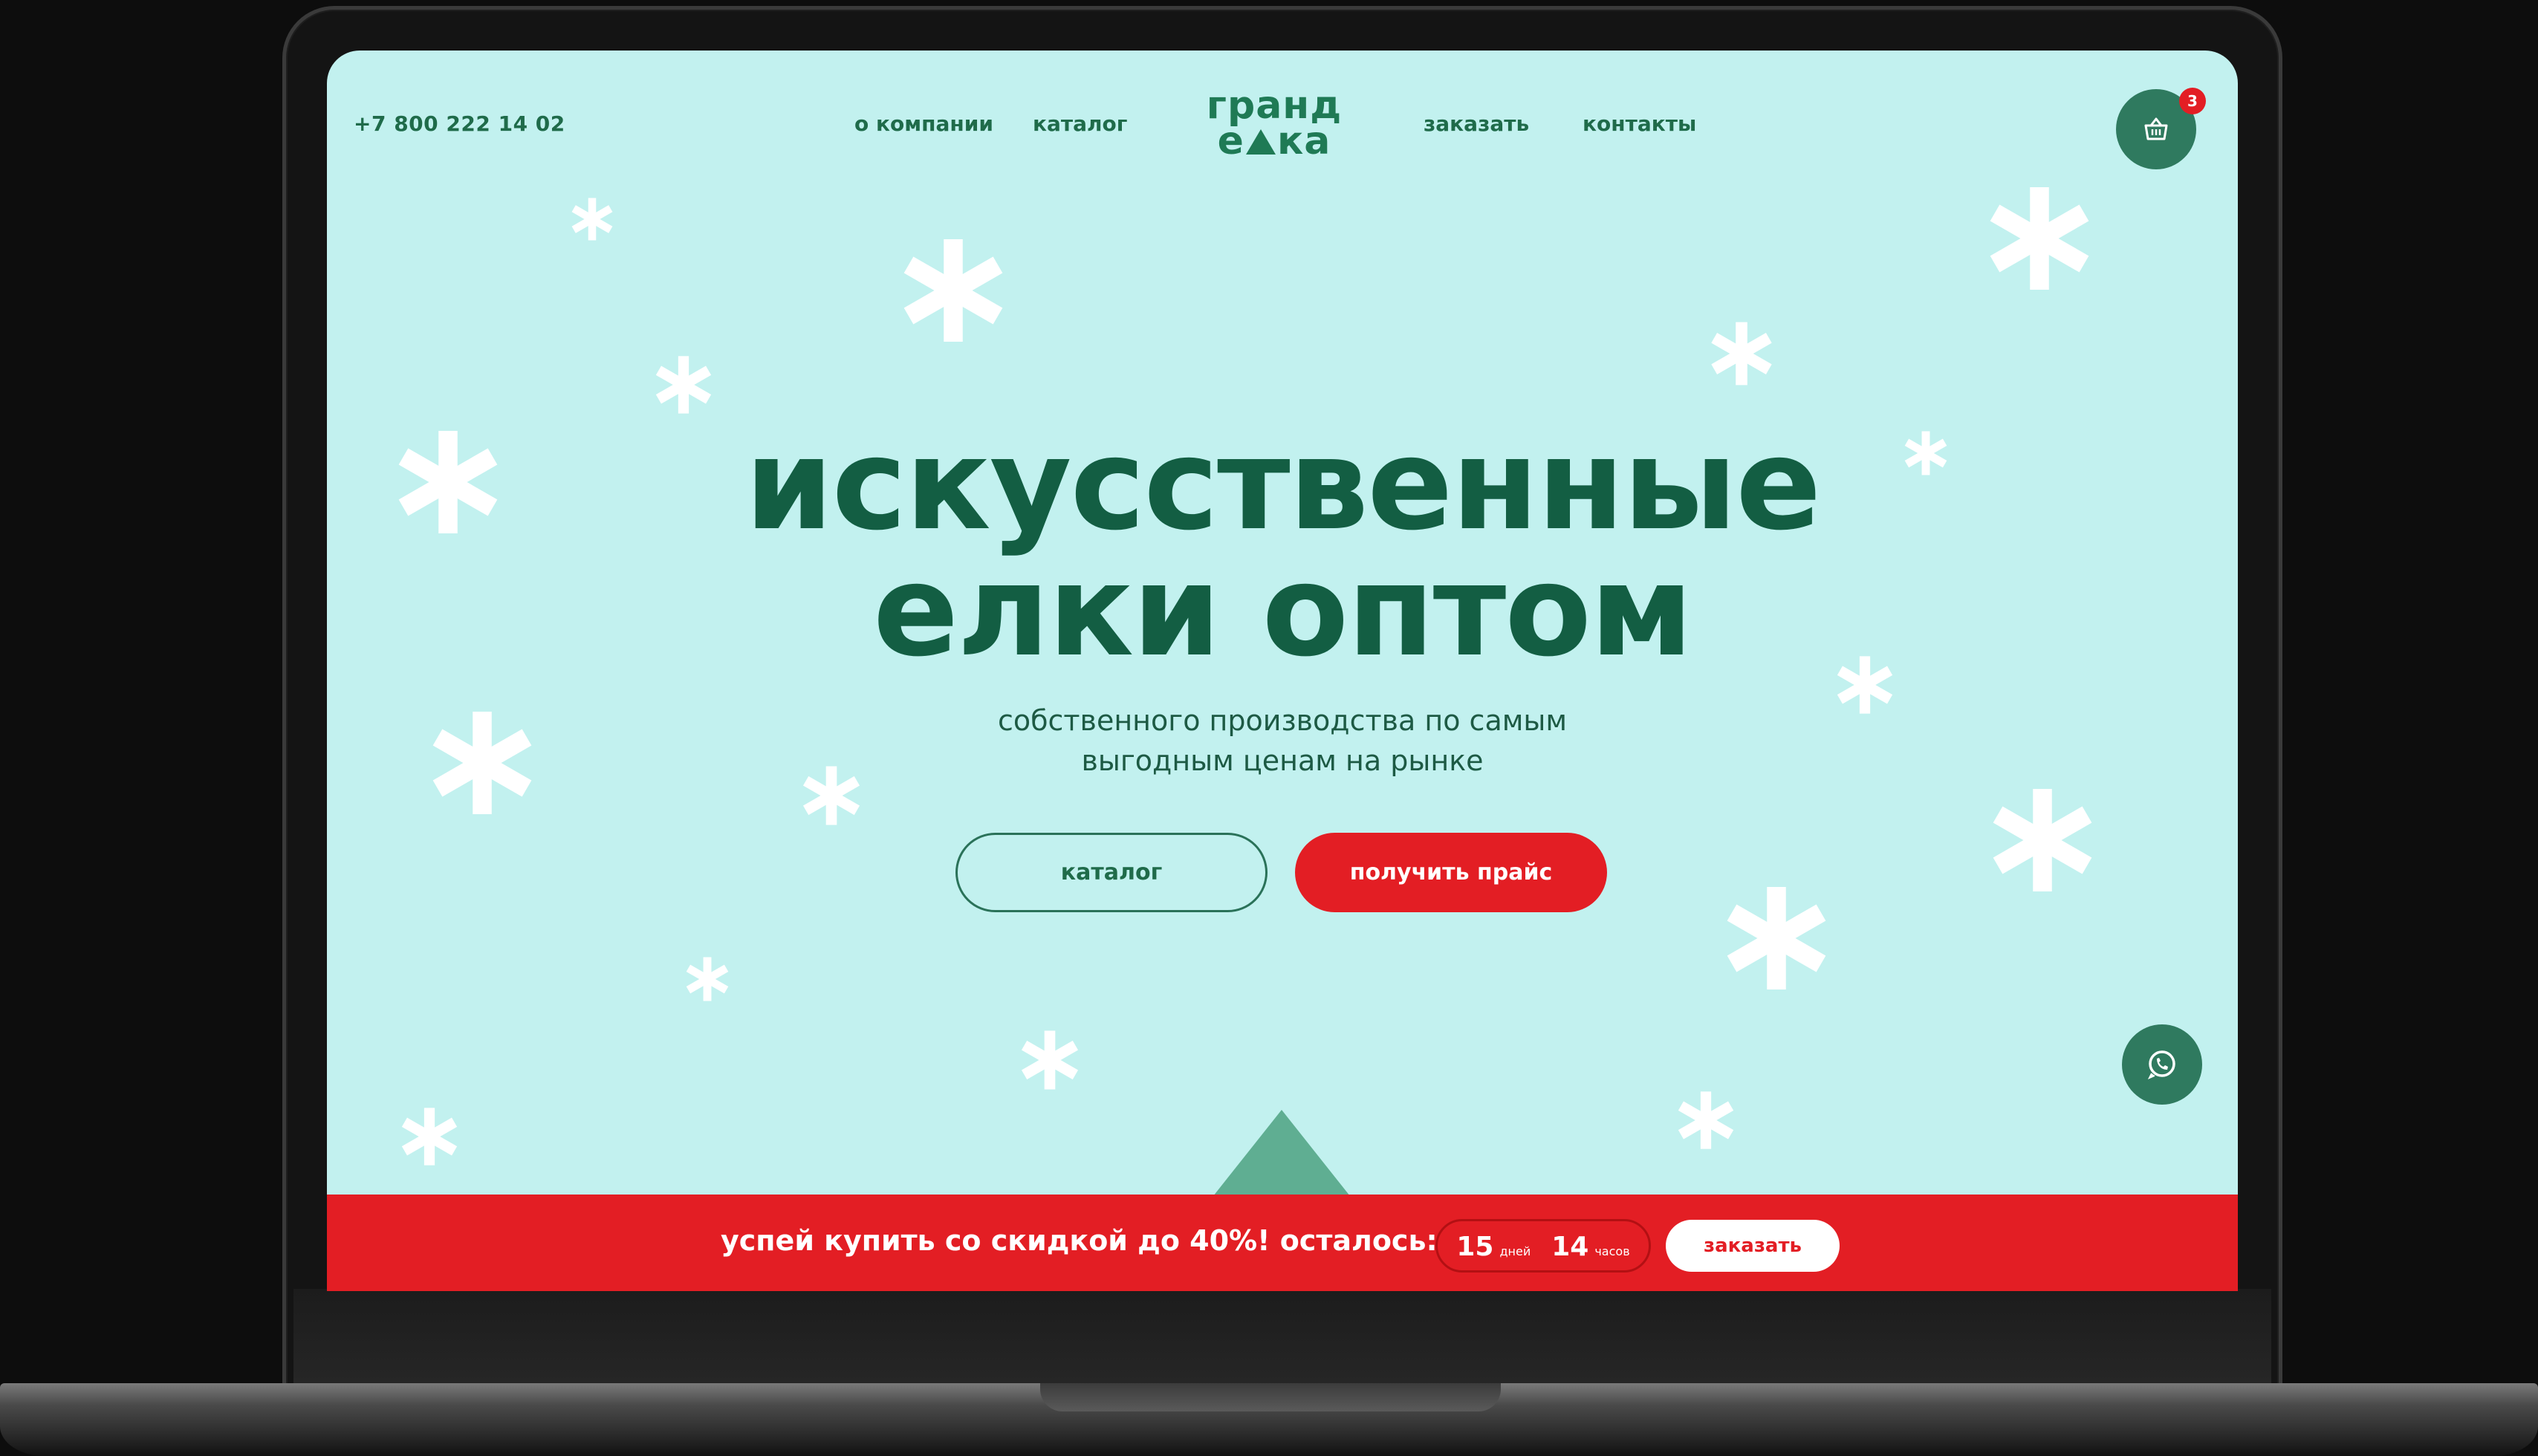 This screenshot has width=2538, height=1456. What do you see at coordinates (1570, 1247) in the screenshot?
I see `timer-hours-value: 14` at bounding box center [1570, 1247].